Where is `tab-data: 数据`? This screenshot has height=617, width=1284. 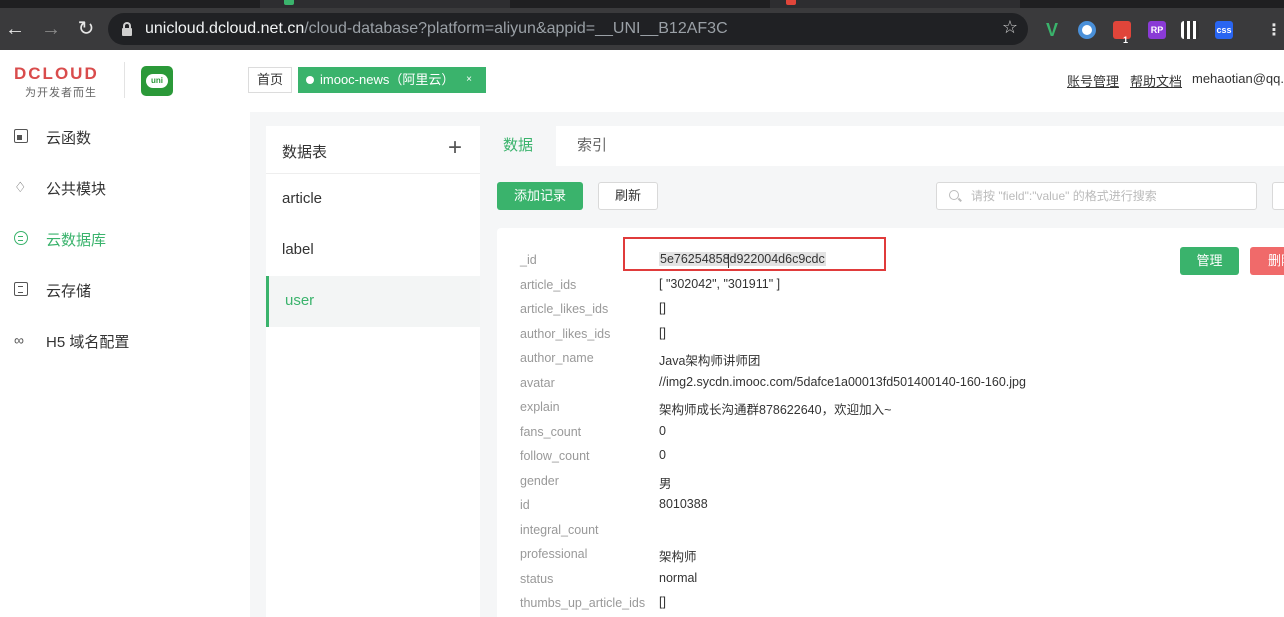 tab-data: 数据 is located at coordinates (518, 146).